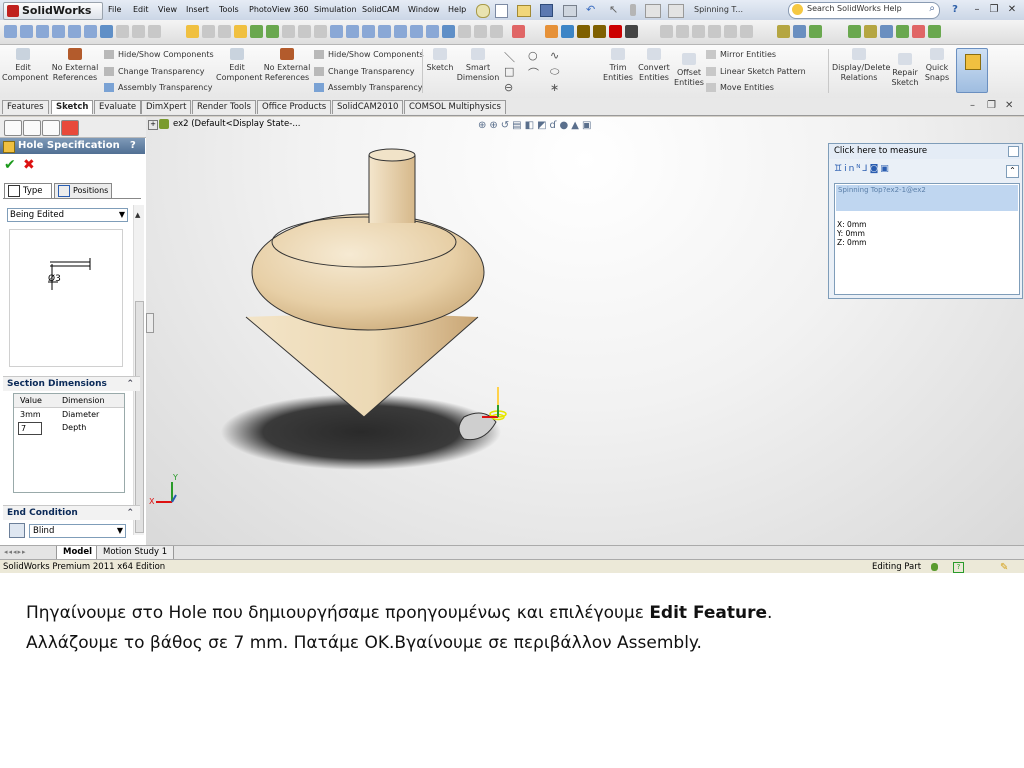 The image size is (1024, 768). Describe the element at coordinates (83, 190) in the screenshot. I see `tab-positions: Positions` at that location.